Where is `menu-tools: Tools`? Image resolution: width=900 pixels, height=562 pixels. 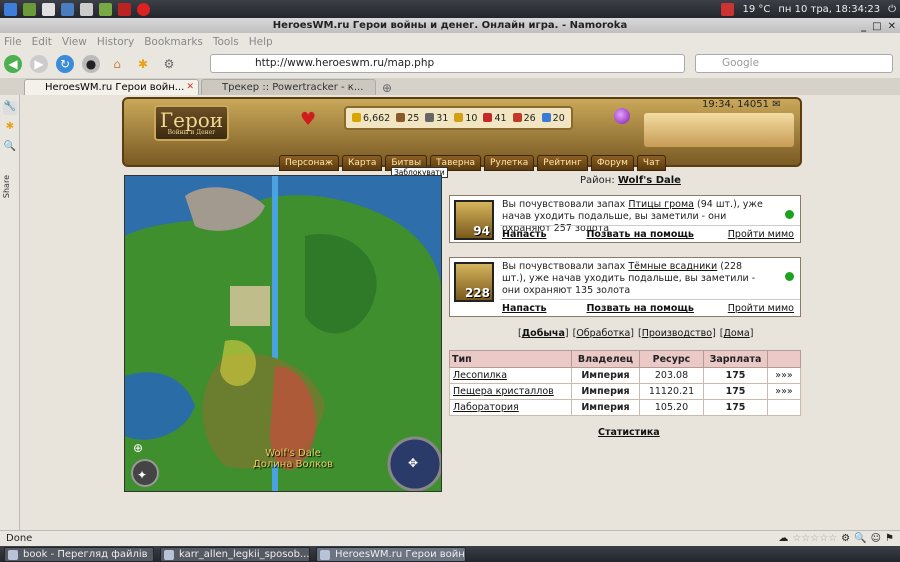 menu-tools: Tools is located at coordinates (226, 42).